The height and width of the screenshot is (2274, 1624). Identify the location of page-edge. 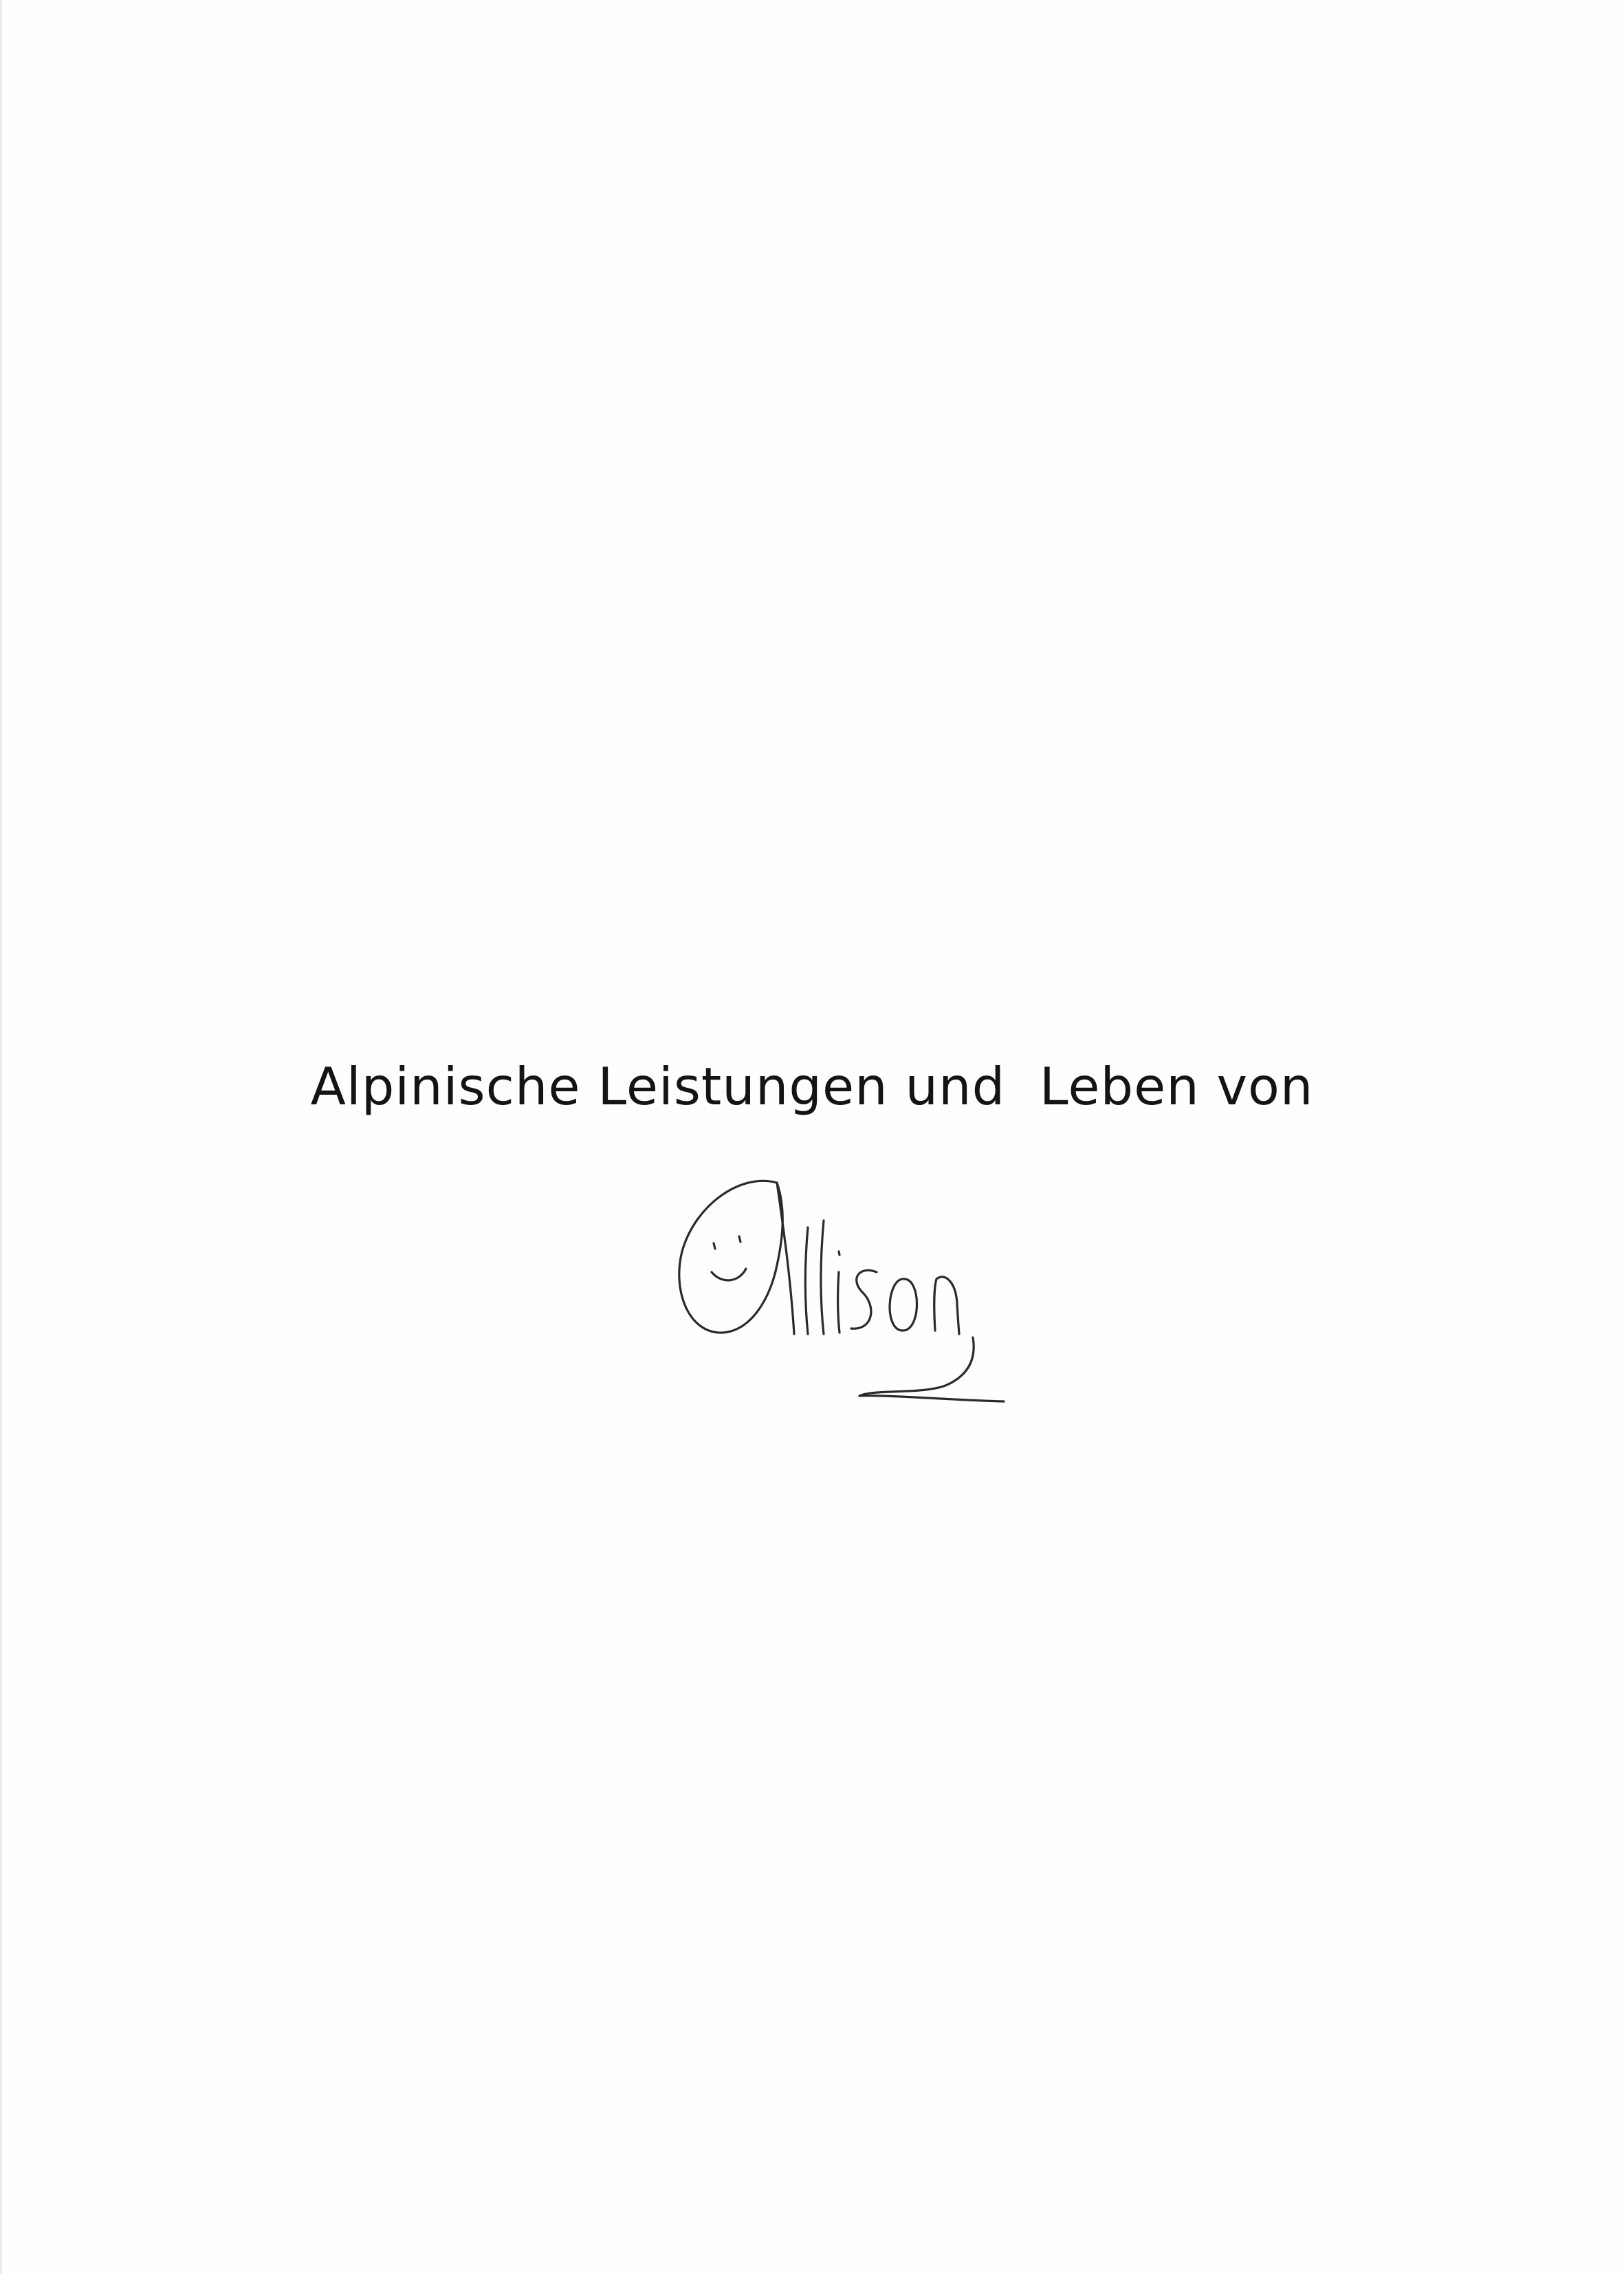
(1, 1137).